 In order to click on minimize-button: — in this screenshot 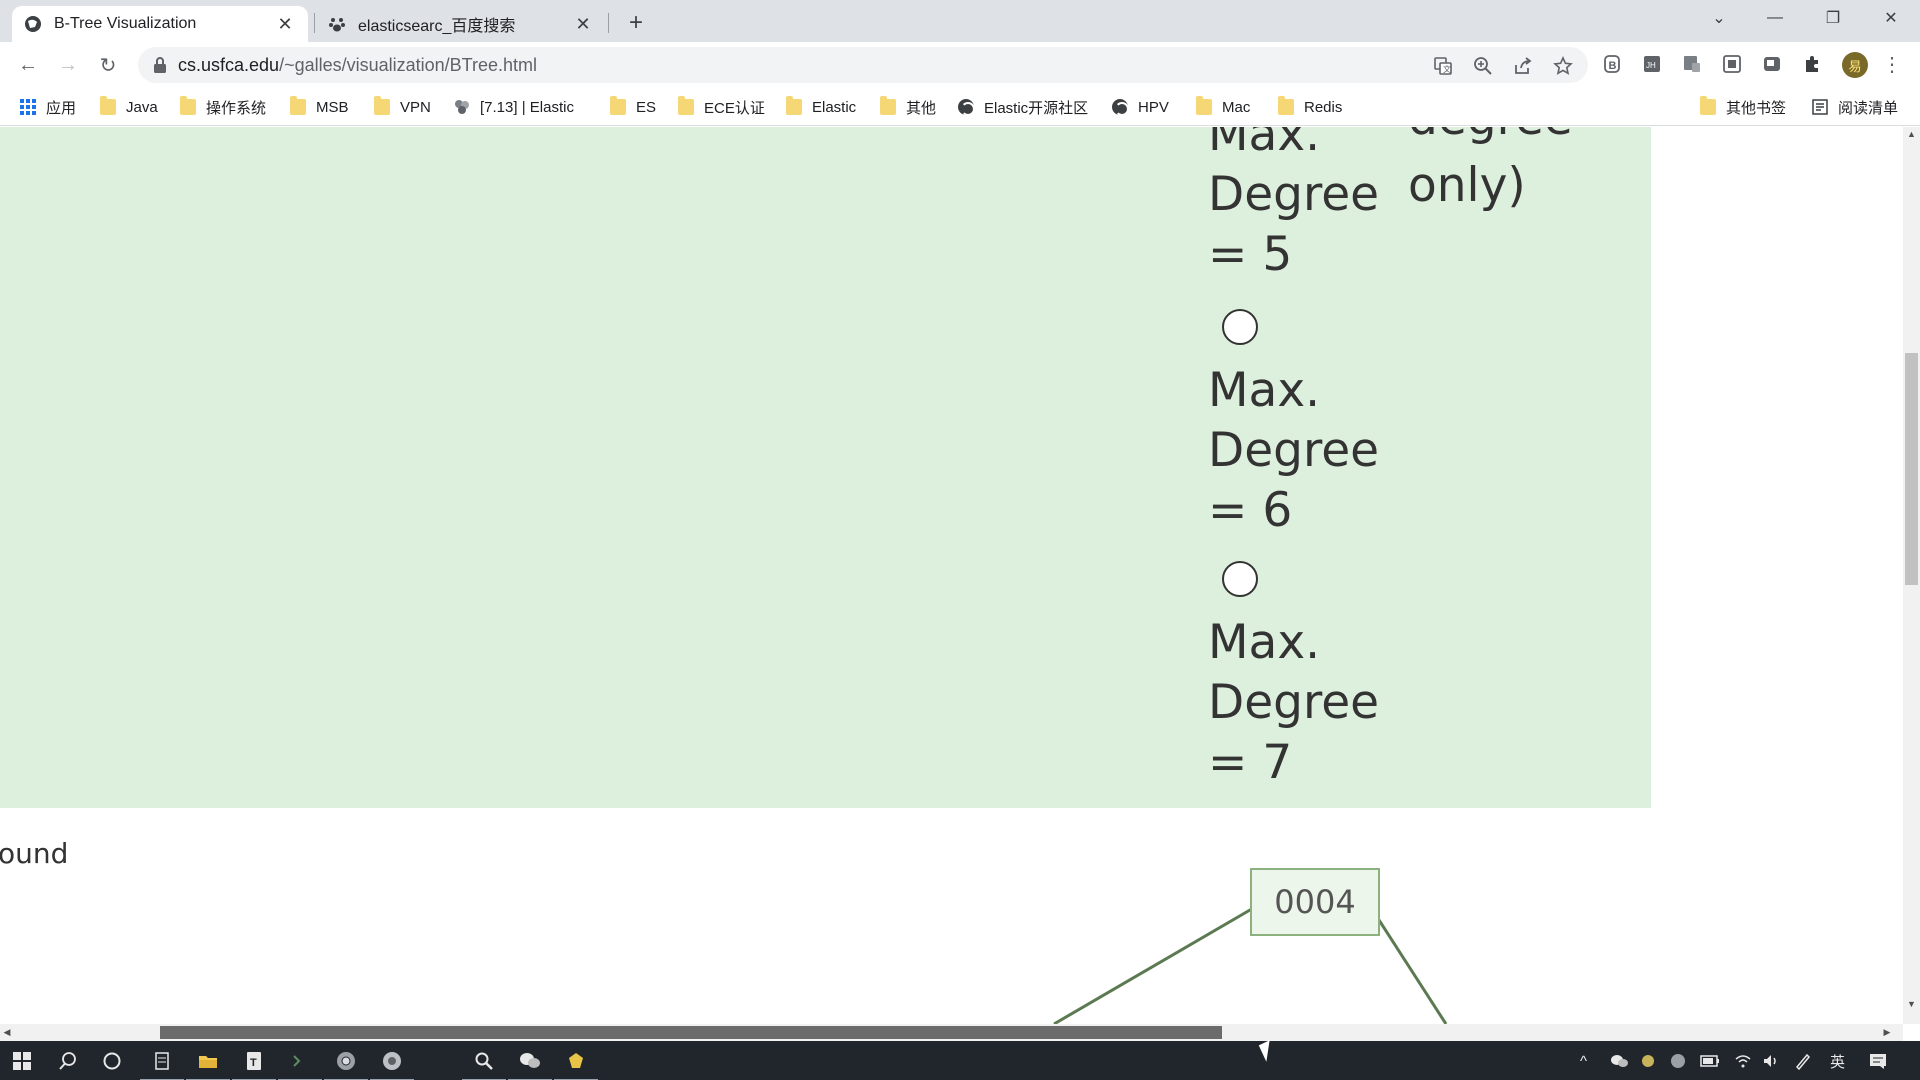, I will do `click(1775, 18)`.